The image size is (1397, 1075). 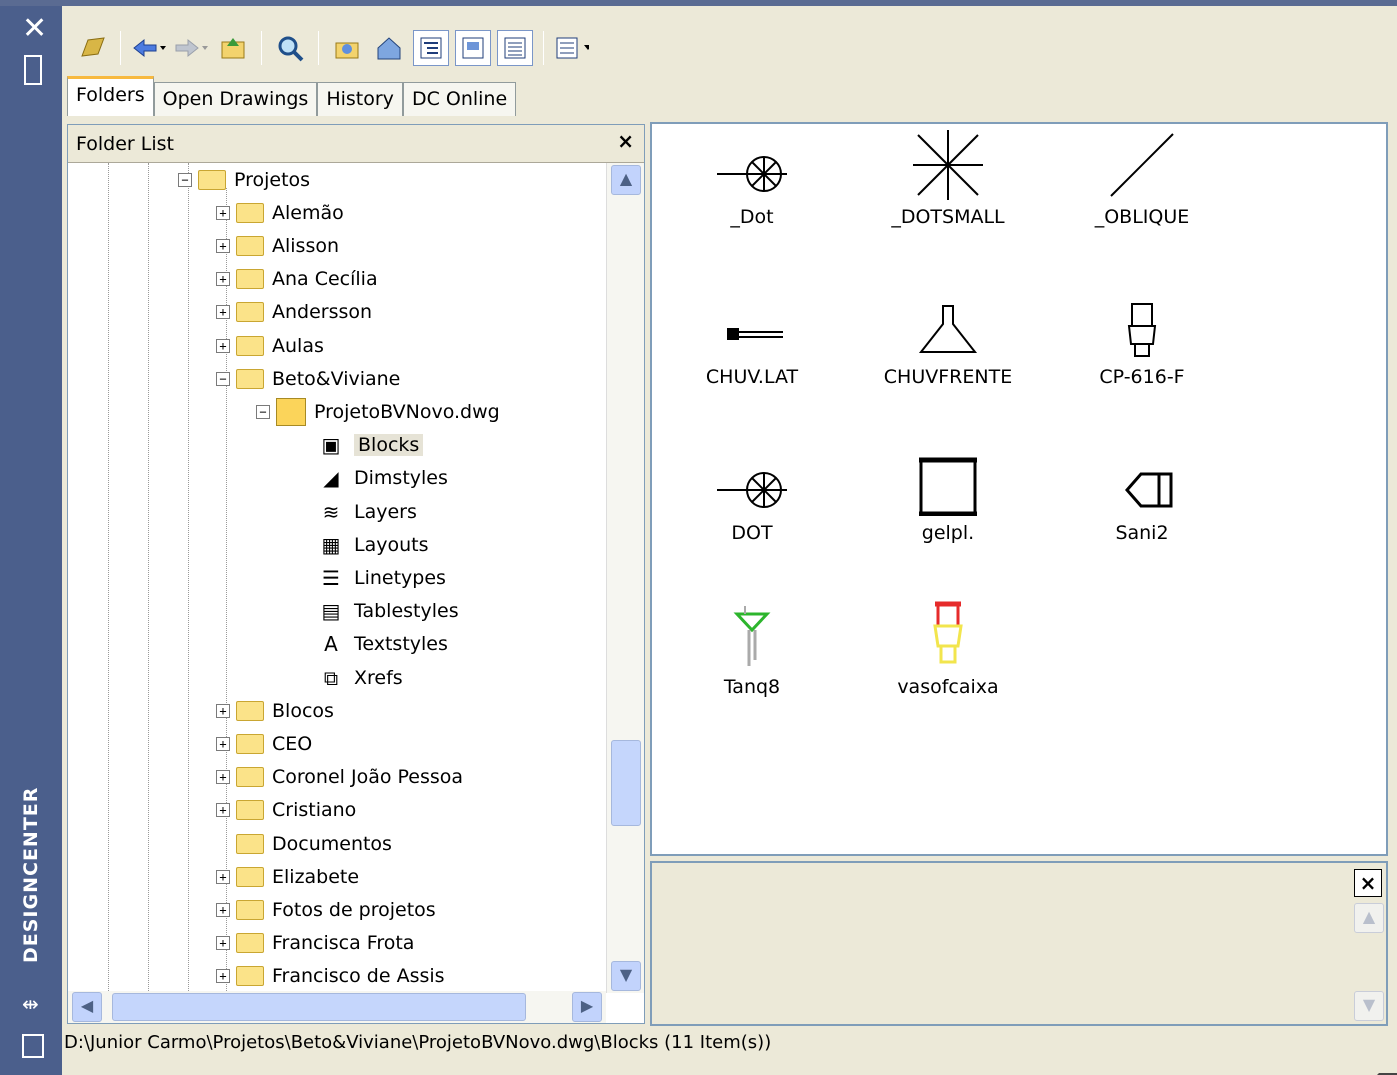 What do you see at coordinates (625, 578) in the screenshot?
I see `tree-vertical-scrollbar: ▲ ▼` at bounding box center [625, 578].